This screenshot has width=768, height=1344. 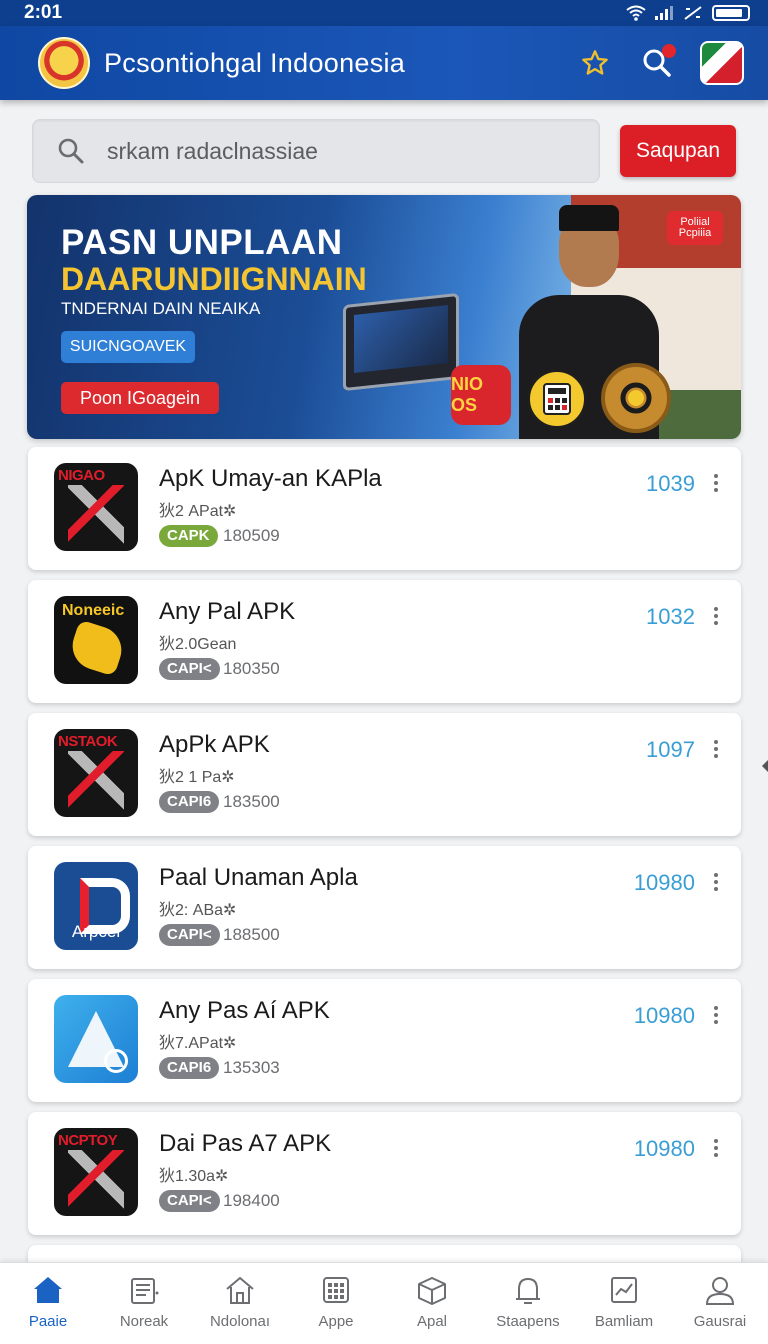 I want to click on search-notification-button, so click(x=657, y=63).